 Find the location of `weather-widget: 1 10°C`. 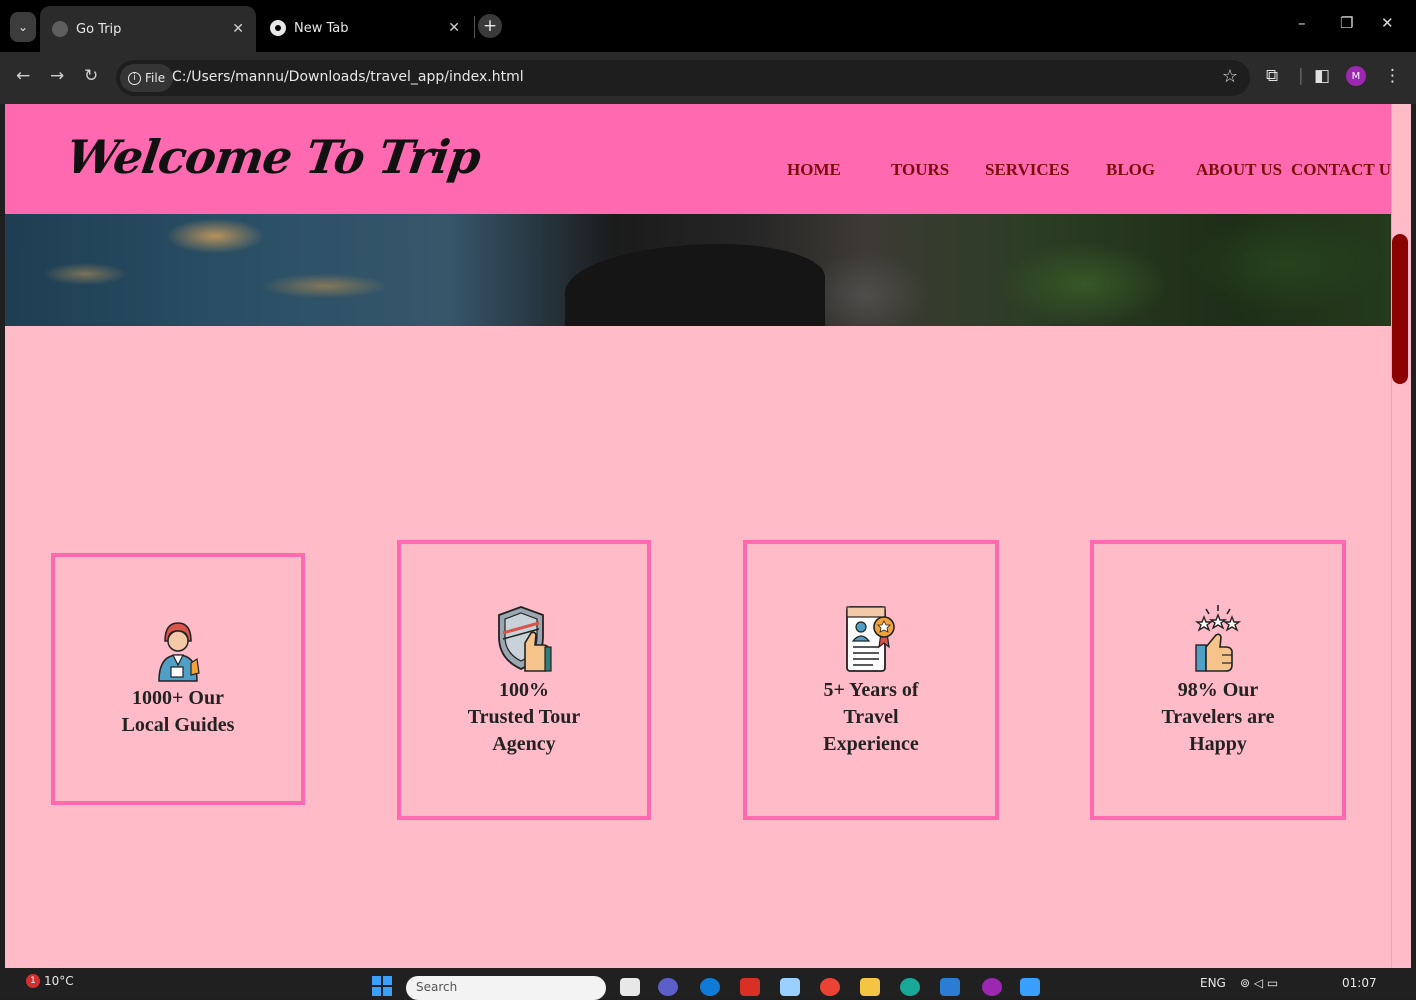

weather-widget: 1 10°C is located at coordinates (50, 981).